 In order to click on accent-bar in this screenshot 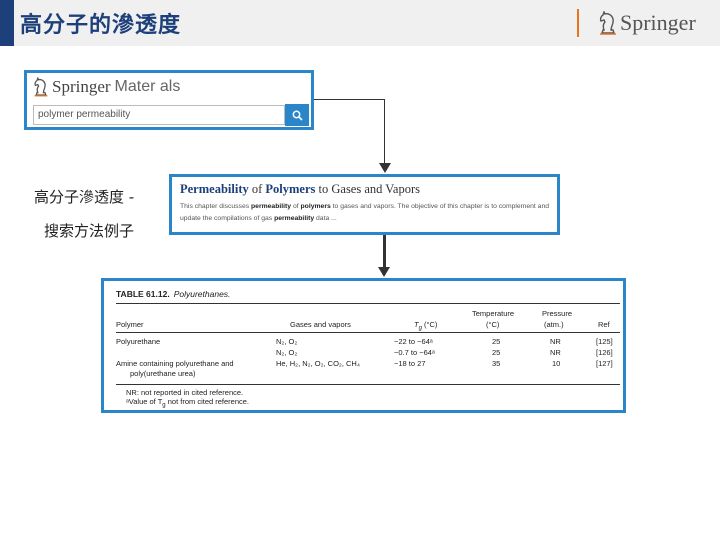, I will do `click(7, 23)`.